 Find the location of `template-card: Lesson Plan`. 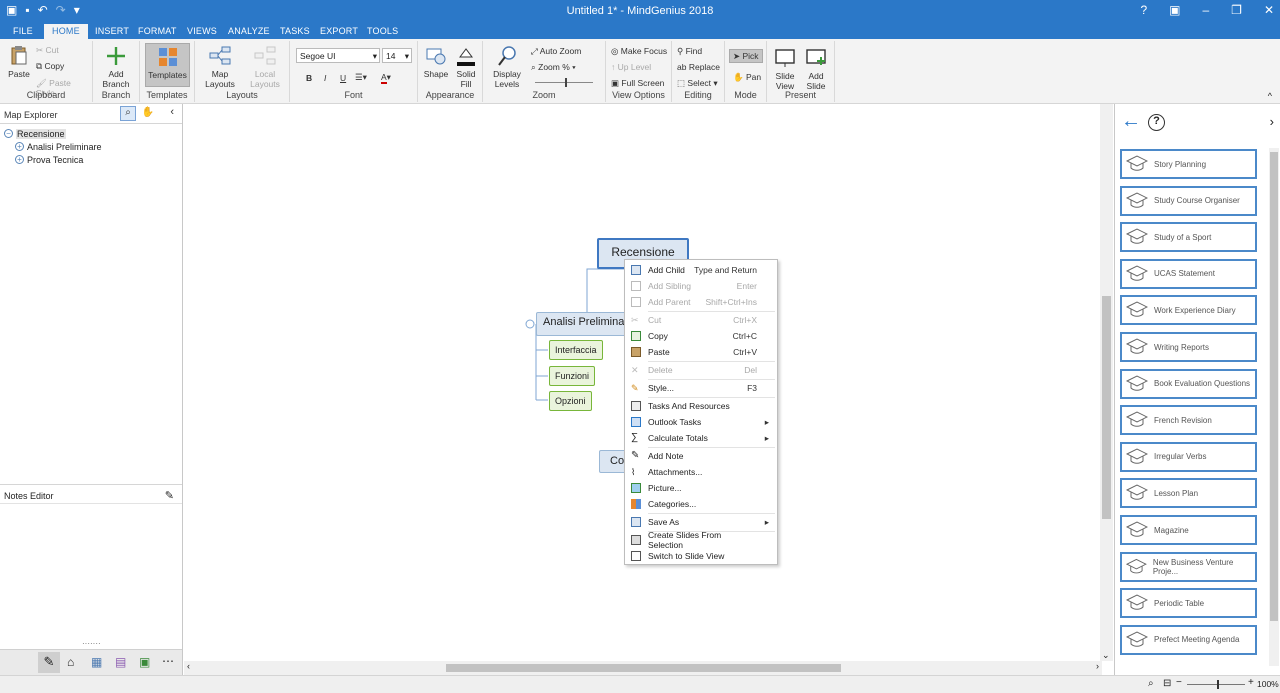

template-card: Lesson Plan is located at coordinates (1188, 493).